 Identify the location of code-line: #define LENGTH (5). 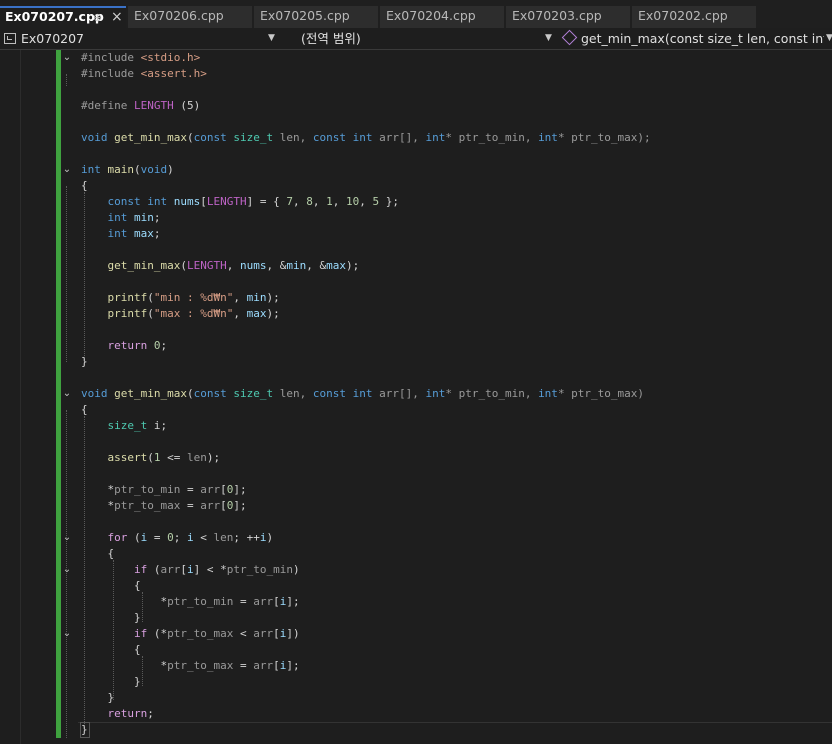
(140, 106).